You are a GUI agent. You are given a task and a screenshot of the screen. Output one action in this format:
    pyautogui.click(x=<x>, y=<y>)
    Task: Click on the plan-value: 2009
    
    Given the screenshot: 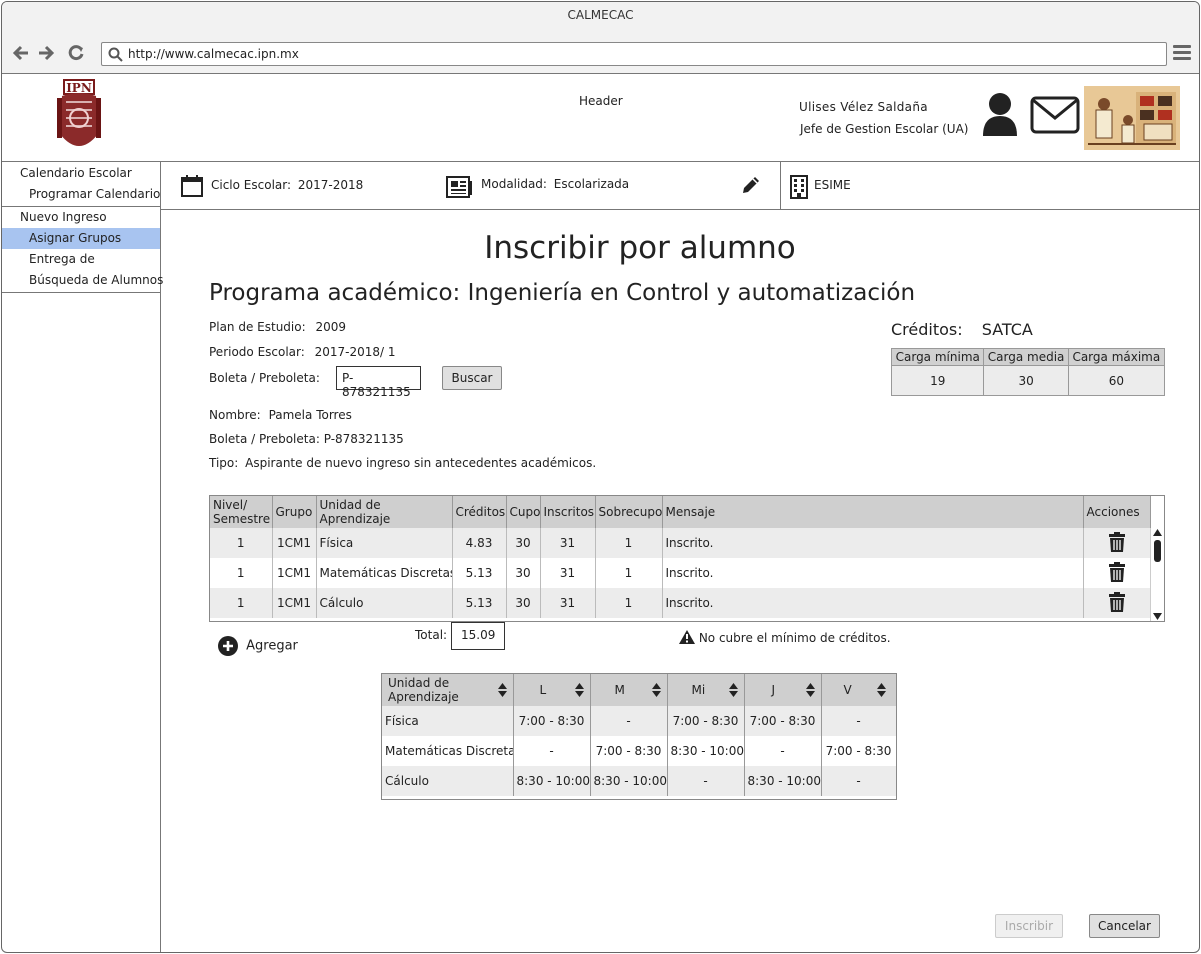 What is the action you would take?
    pyautogui.click(x=331, y=327)
    